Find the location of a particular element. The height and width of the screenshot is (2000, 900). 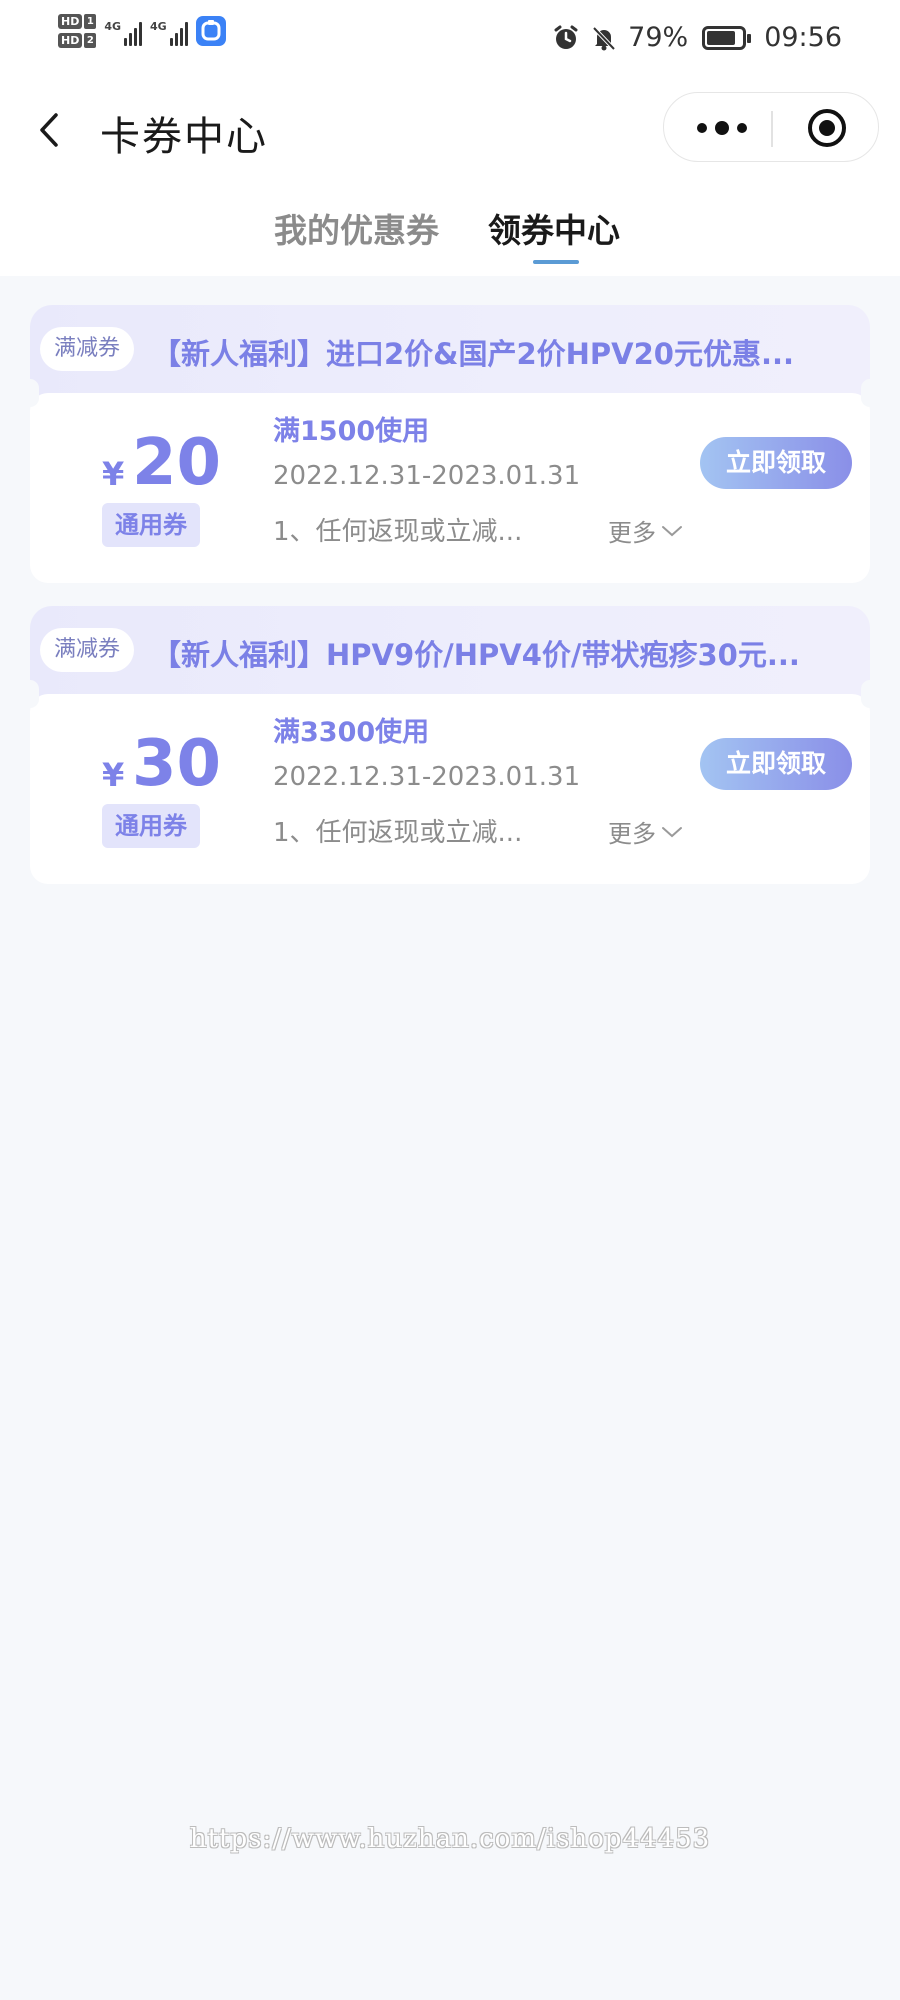

status-left: HD 1 HD 2 4G 4G is located at coordinates (142, 31).